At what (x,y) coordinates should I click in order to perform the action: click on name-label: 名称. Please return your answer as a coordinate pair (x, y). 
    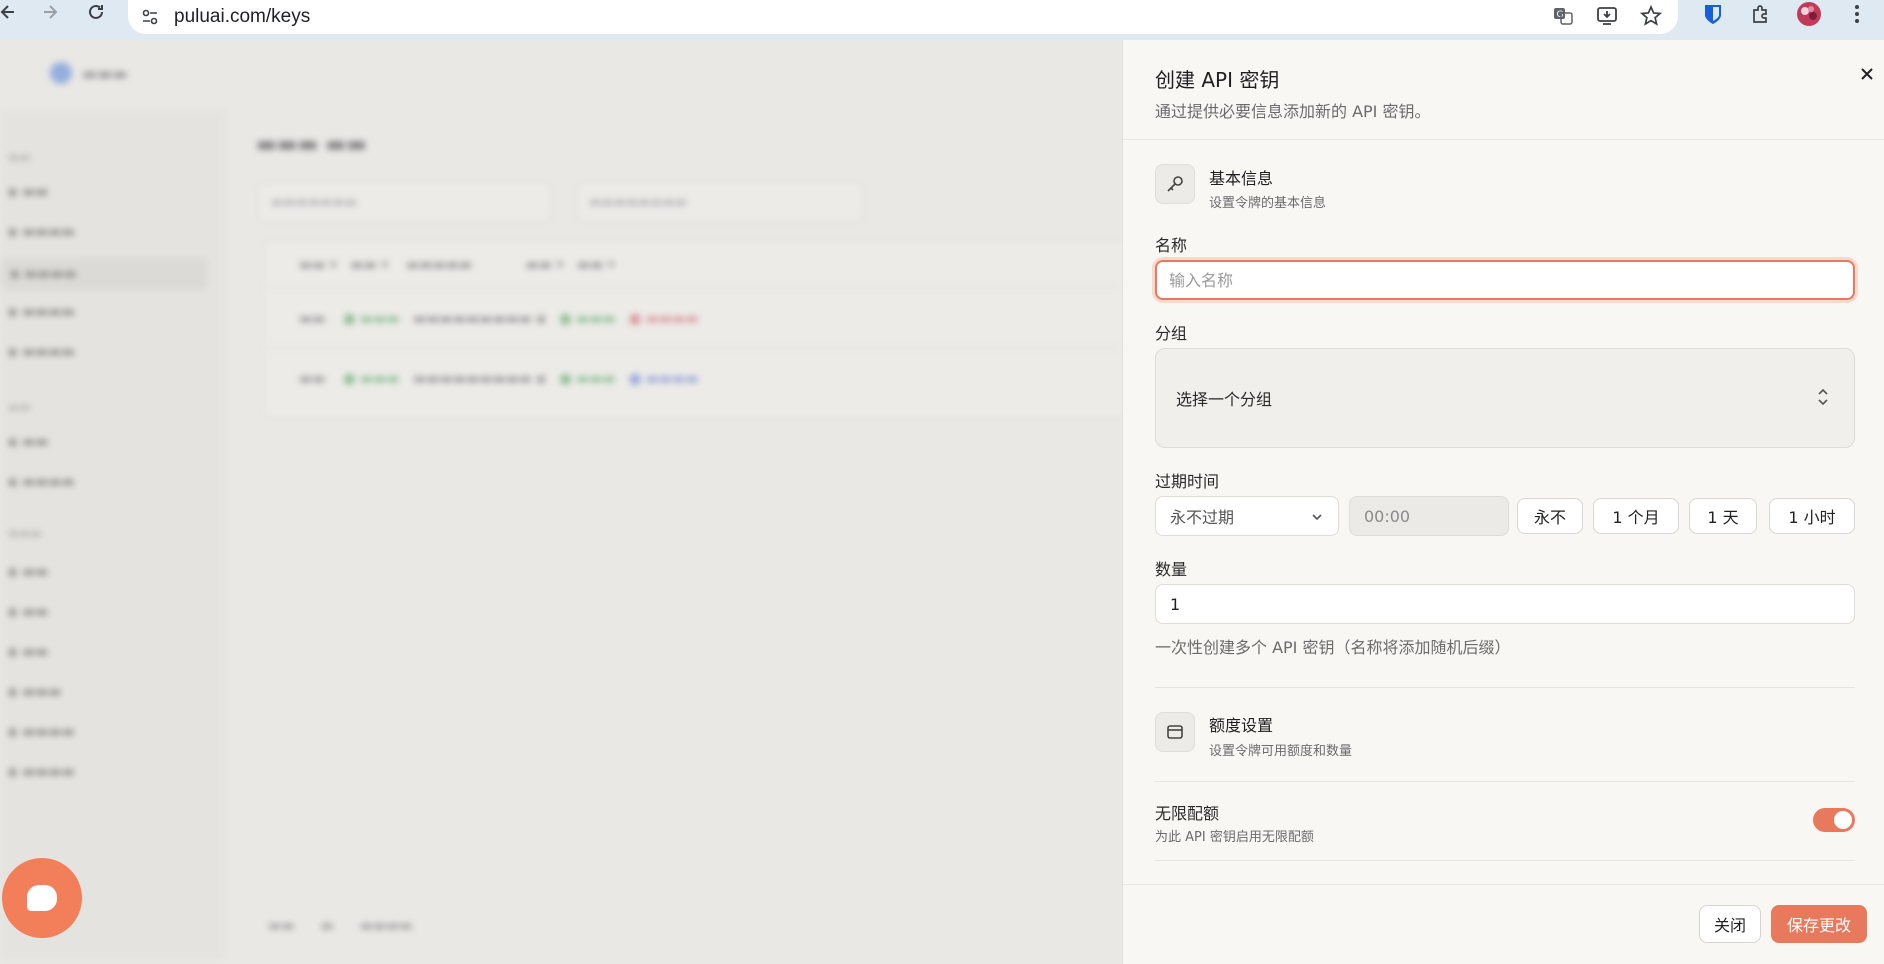
    Looking at the image, I should click on (1171, 245).